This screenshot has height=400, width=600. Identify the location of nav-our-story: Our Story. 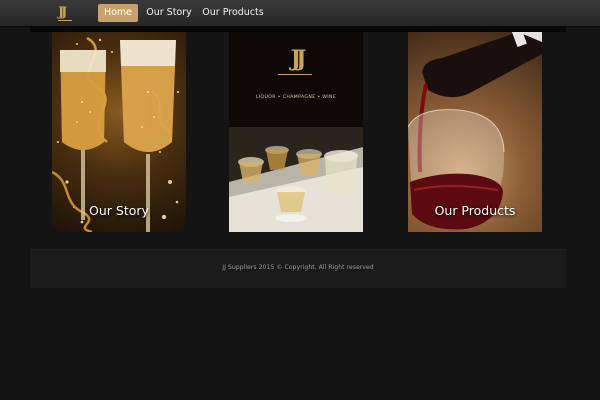
(169, 13).